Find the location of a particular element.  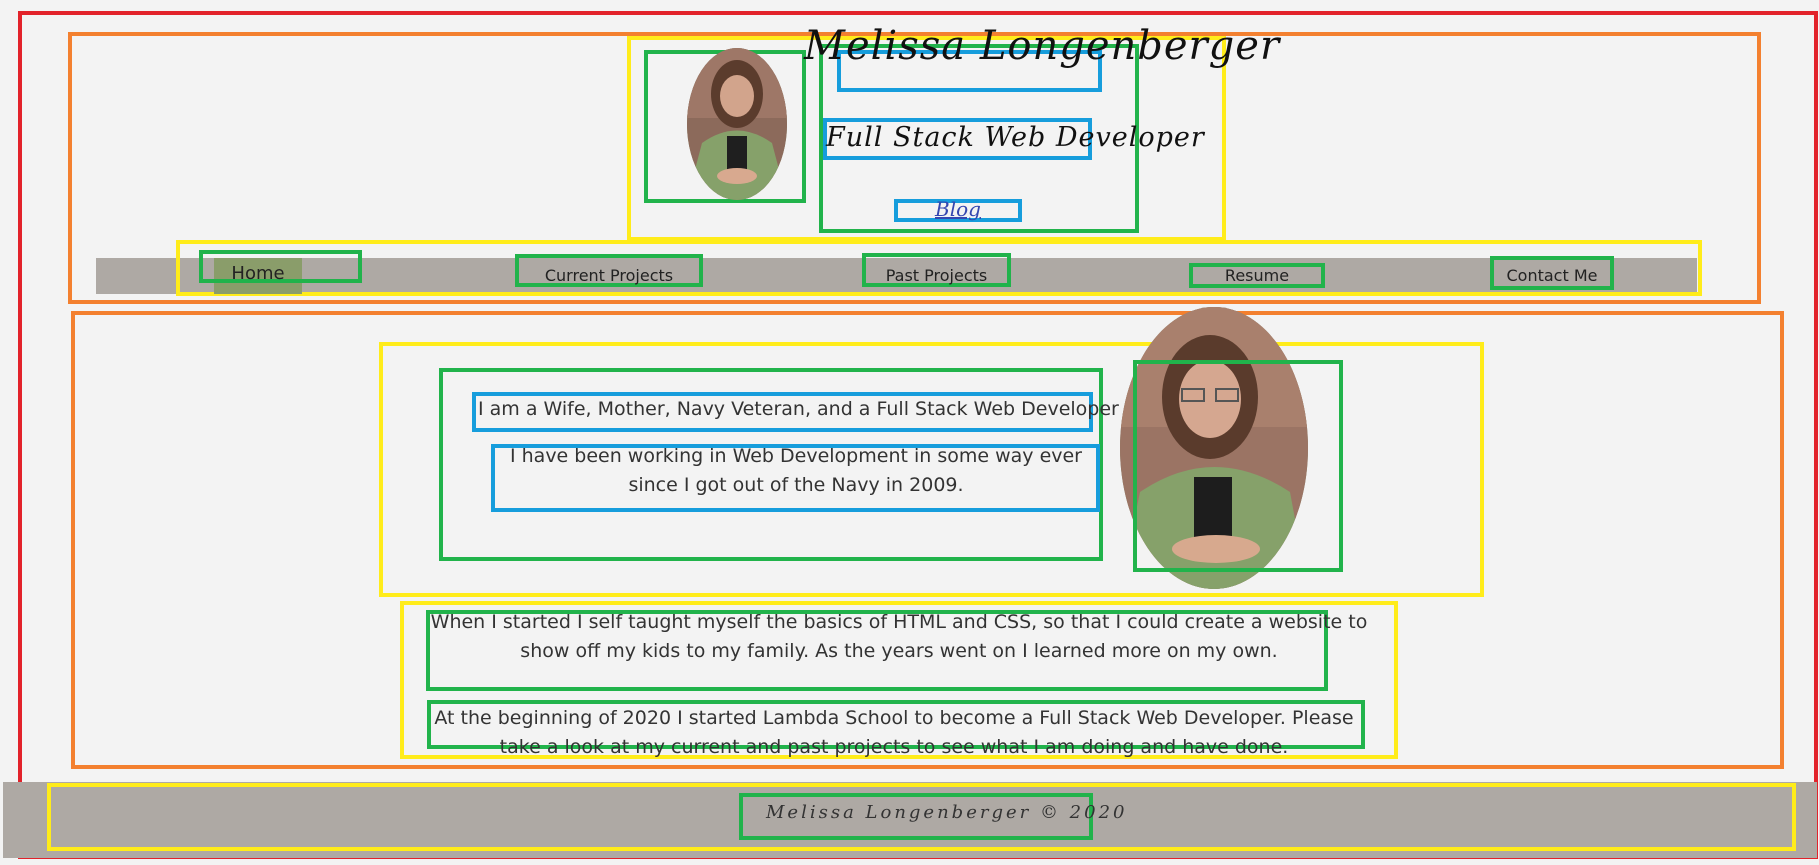

header-avatar is located at coordinates (737, 124).